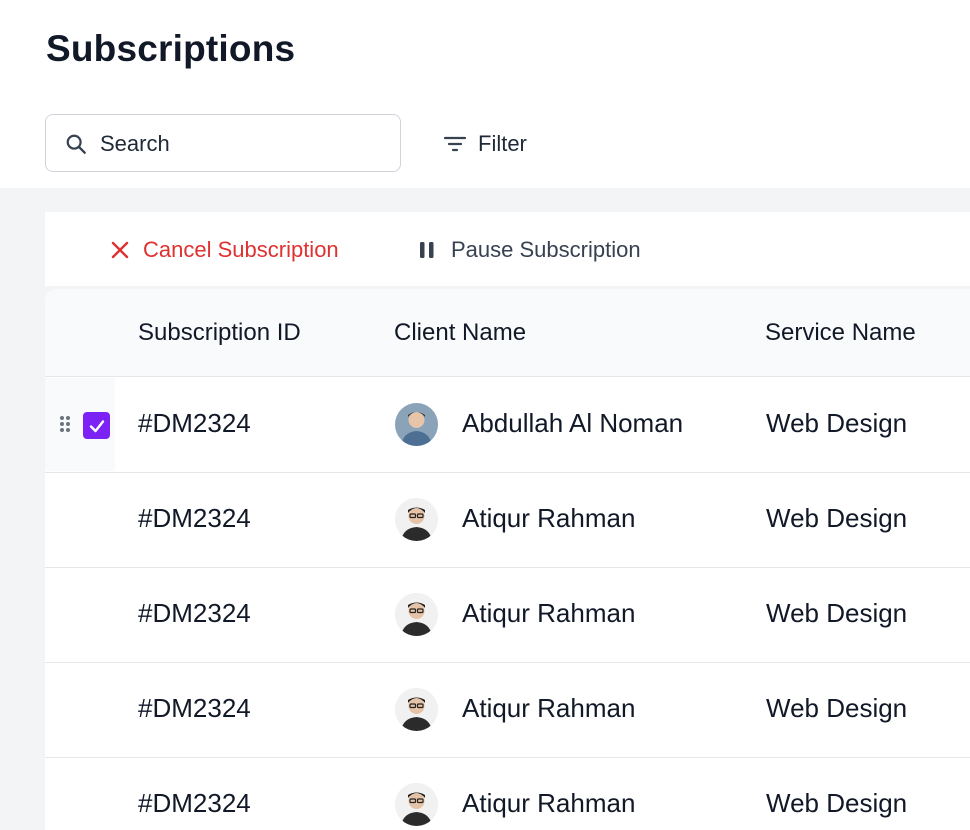  What do you see at coordinates (455, 144) in the screenshot?
I see `filter-lines-icon` at bounding box center [455, 144].